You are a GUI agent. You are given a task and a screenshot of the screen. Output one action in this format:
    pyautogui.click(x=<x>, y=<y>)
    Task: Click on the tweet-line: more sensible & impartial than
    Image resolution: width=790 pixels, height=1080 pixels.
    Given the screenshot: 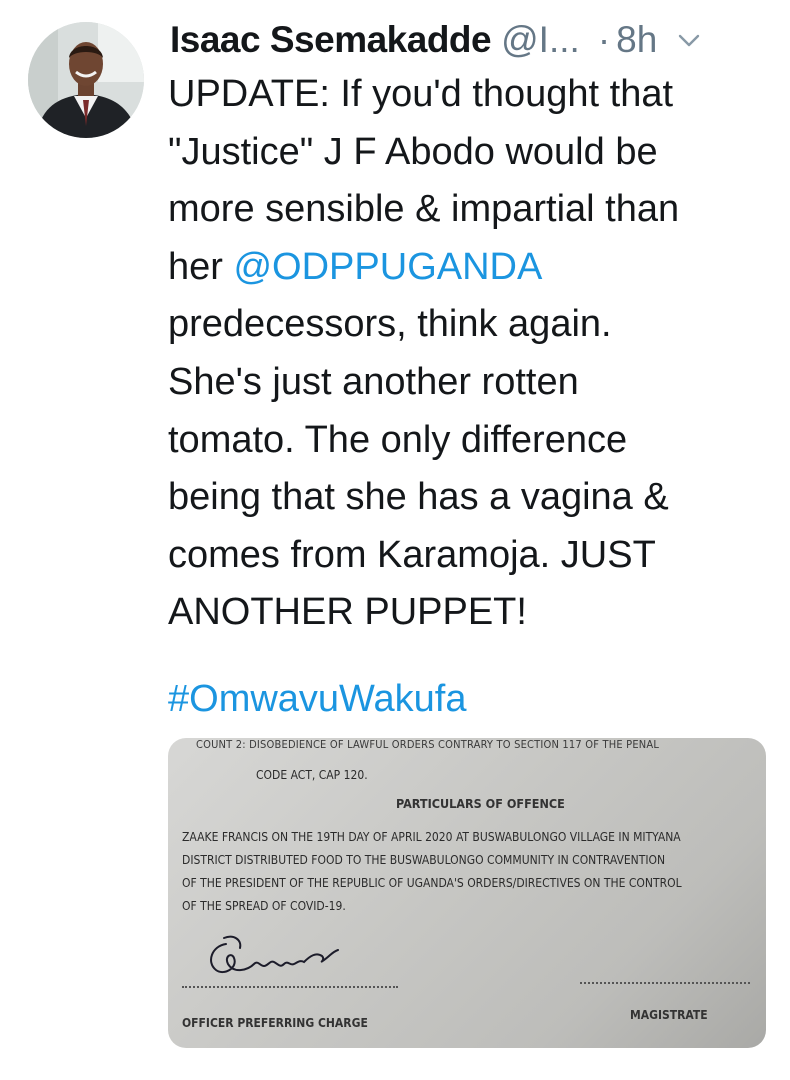 What is the action you would take?
    pyautogui.click(x=424, y=209)
    